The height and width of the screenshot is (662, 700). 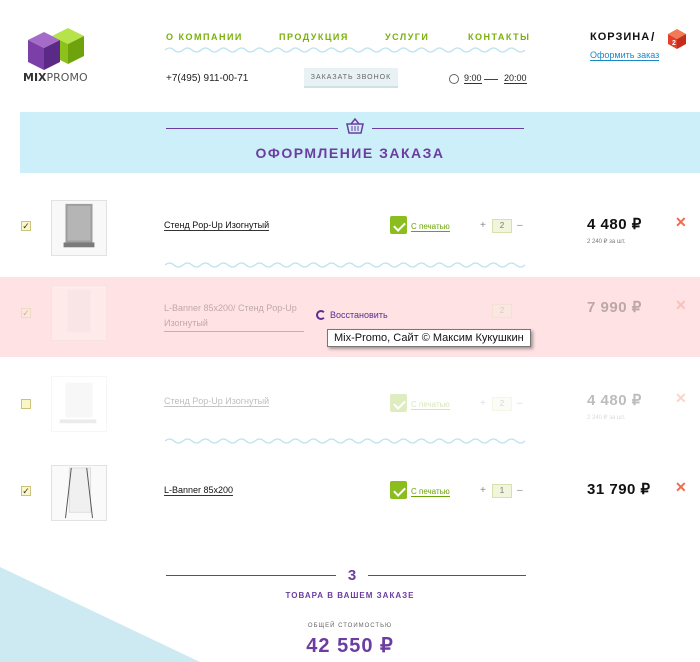 What do you see at coordinates (625, 55) in the screenshot?
I see `checkout-link: Оформить заказ` at bounding box center [625, 55].